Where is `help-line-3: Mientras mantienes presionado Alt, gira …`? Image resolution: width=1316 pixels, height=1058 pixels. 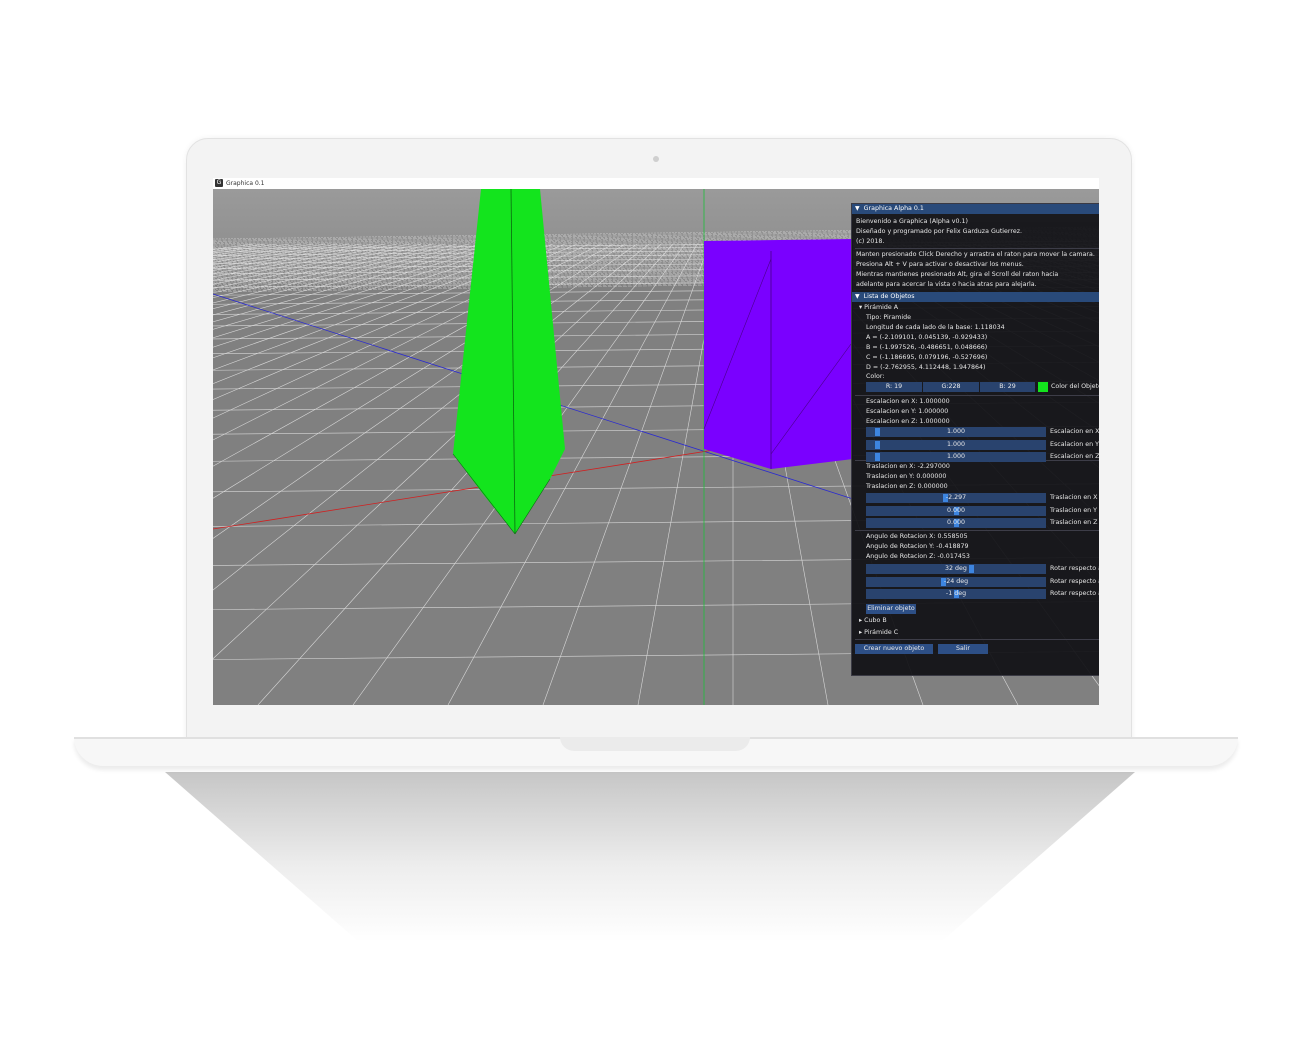 help-line-3: Mientras mantienes presionado Alt, gira … is located at coordinates (957, 274).